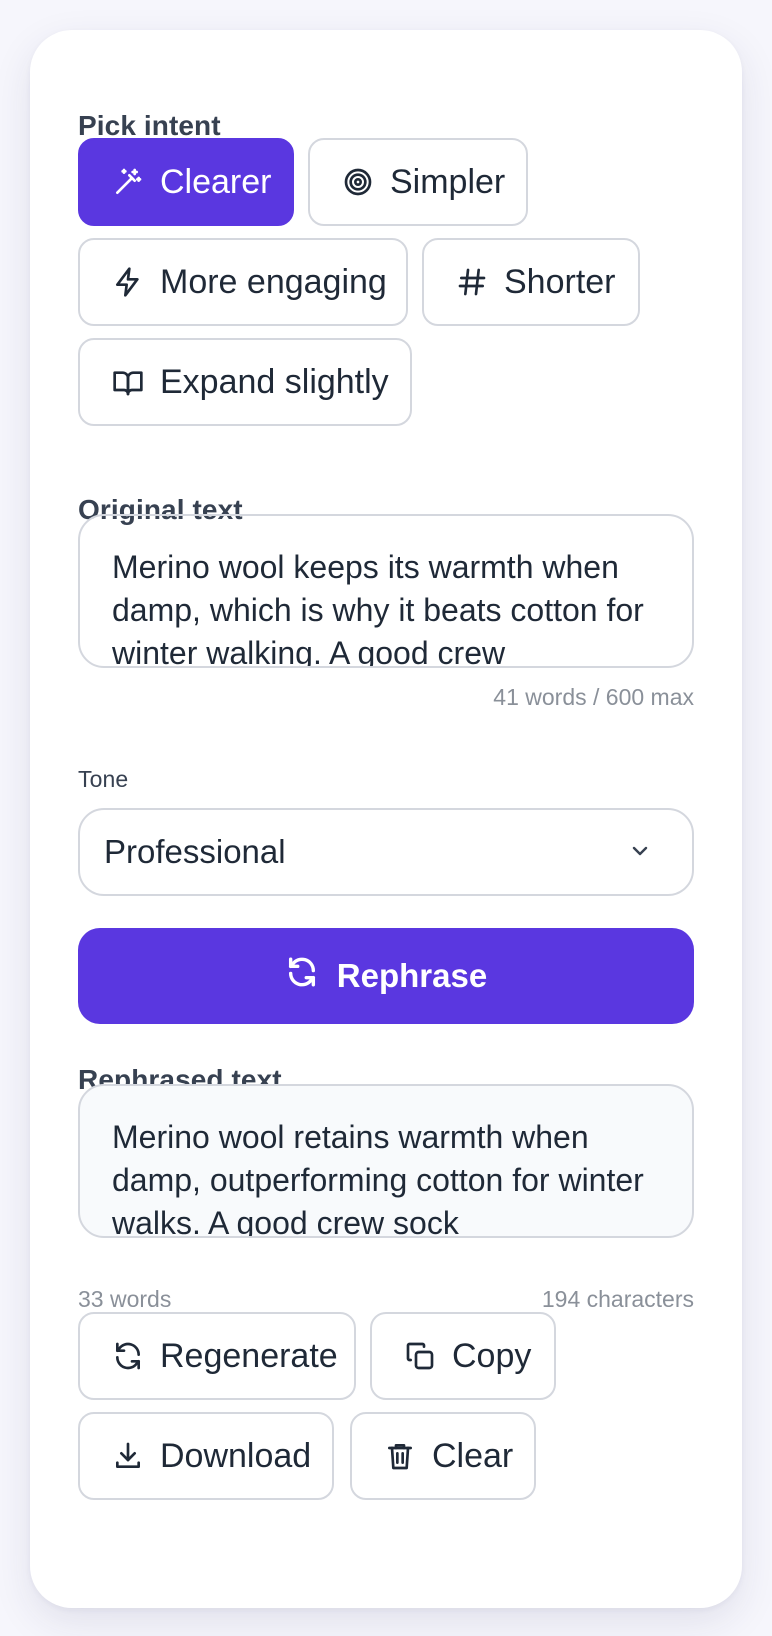 Image resolution: width=772 pixels, height=1636 pixels. I want to click on intent-chip-clearer: Clearer, so click(186, 182).